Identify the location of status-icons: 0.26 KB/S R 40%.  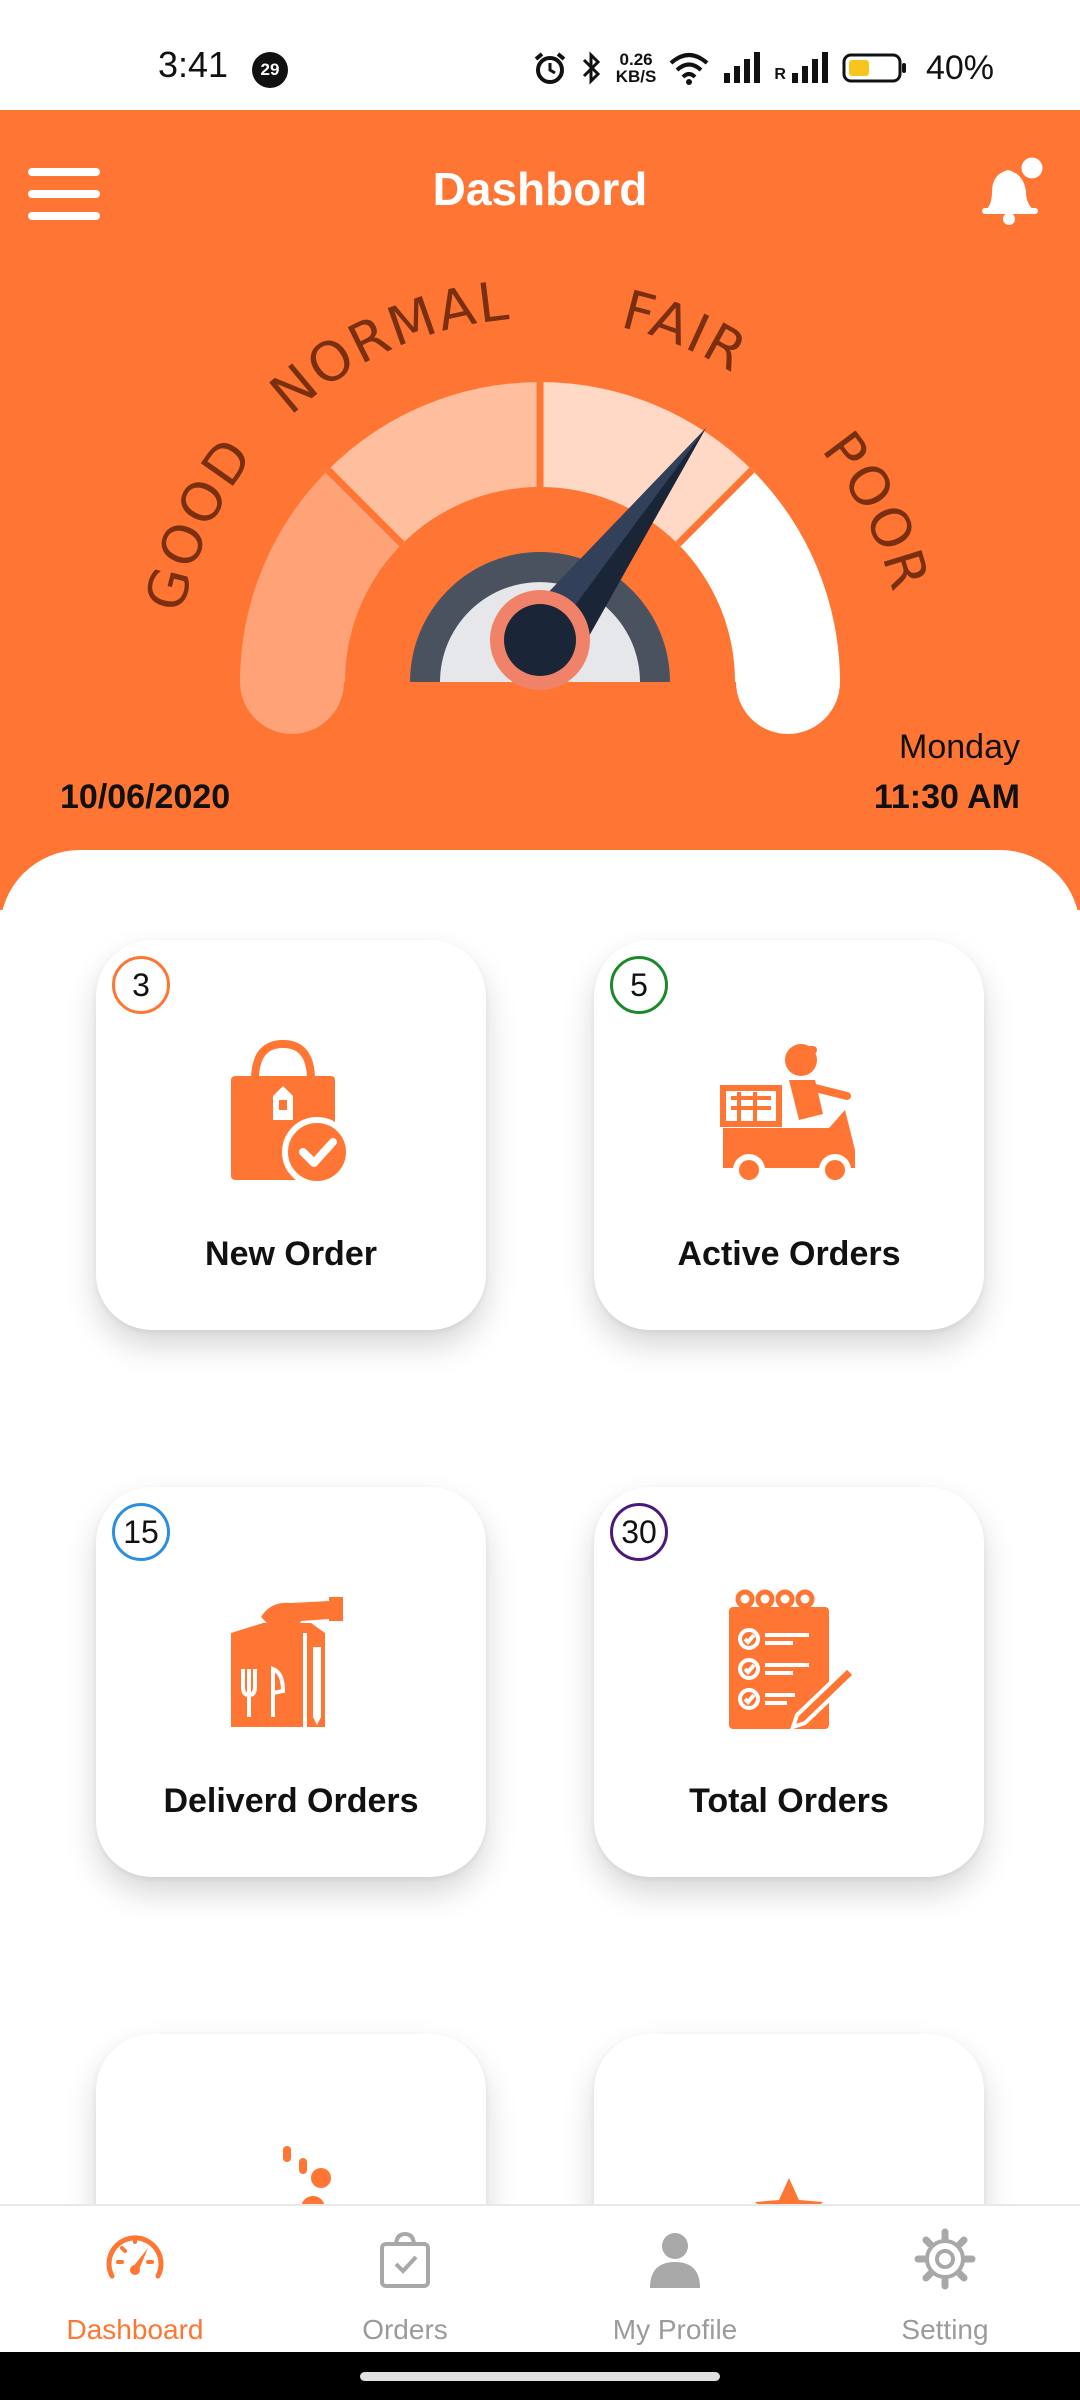
(763, 68).